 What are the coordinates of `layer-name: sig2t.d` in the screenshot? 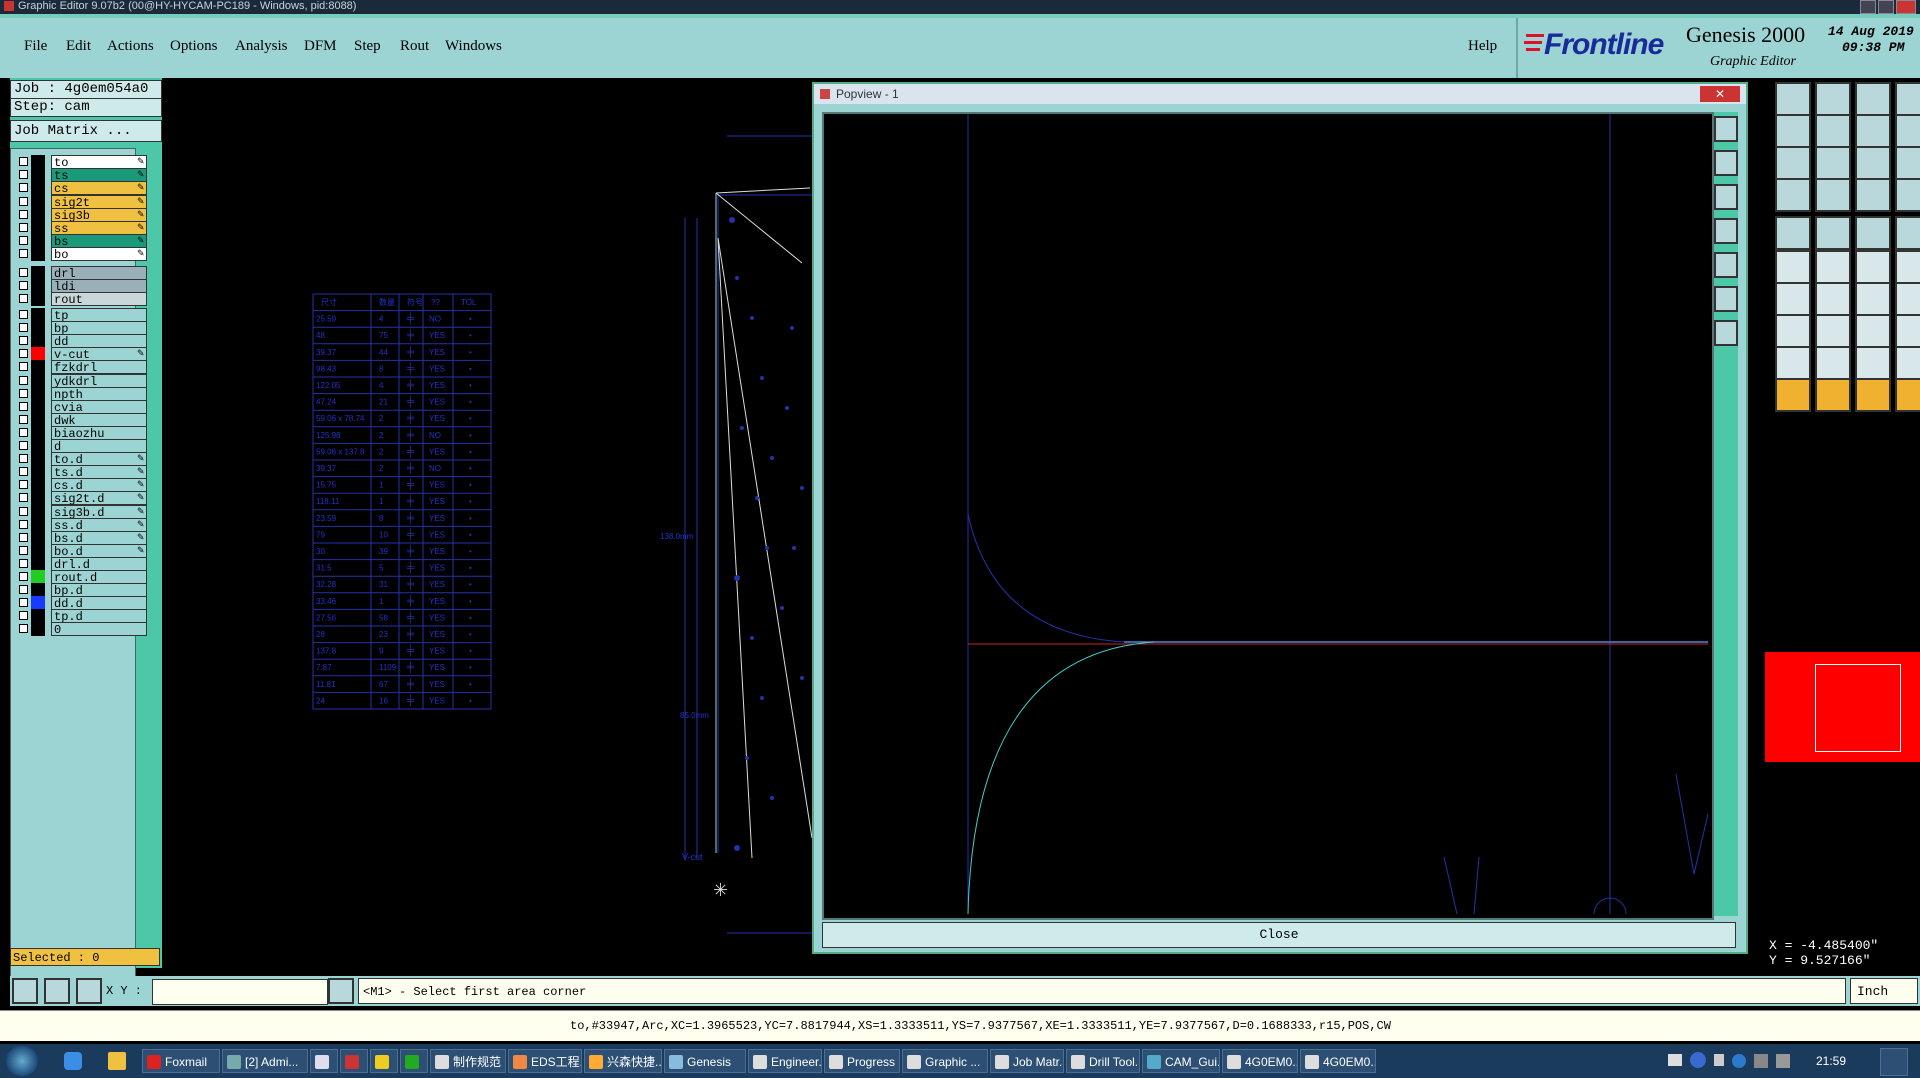 It's located at (99, 498).